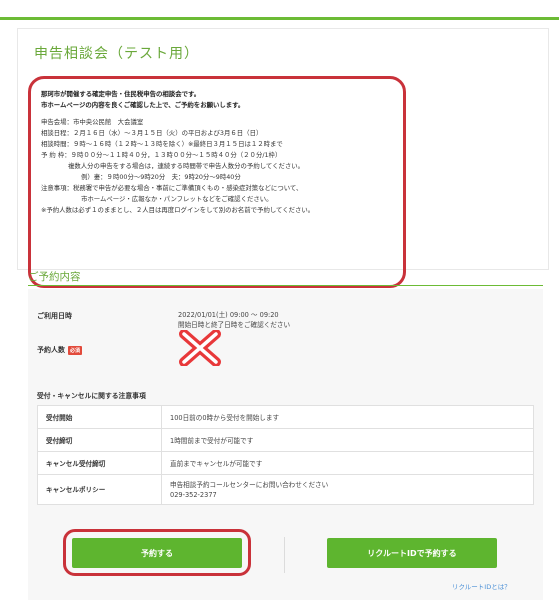 The image size is (559, 600). What do you see at coordinates (99, 417) in the screenshot?
I see `rule-key: 受付開始` at bounding box center [99, 417].